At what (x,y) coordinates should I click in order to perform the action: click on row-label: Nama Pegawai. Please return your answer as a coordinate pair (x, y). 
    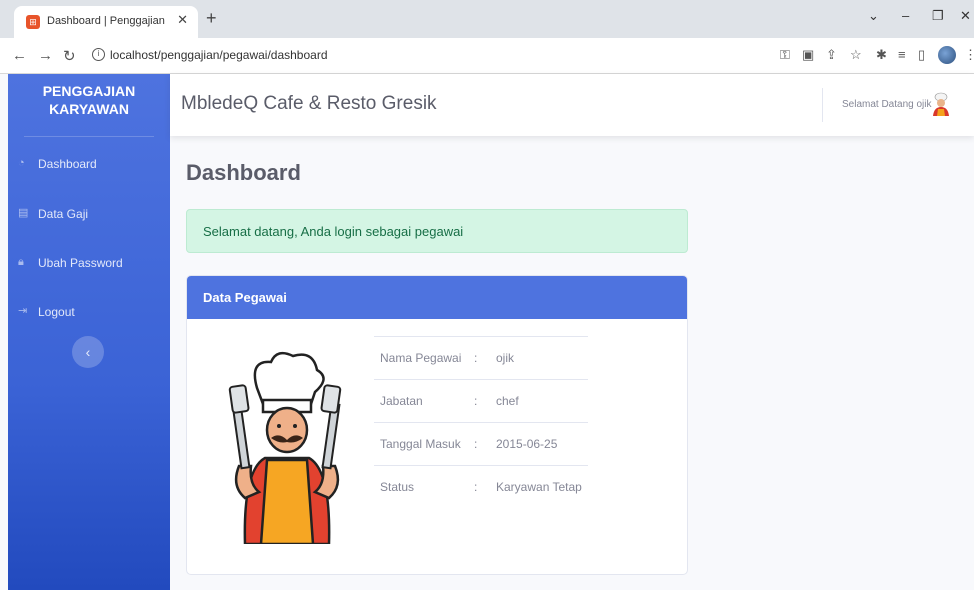
    Looking at the image, I should click on (421, 358).